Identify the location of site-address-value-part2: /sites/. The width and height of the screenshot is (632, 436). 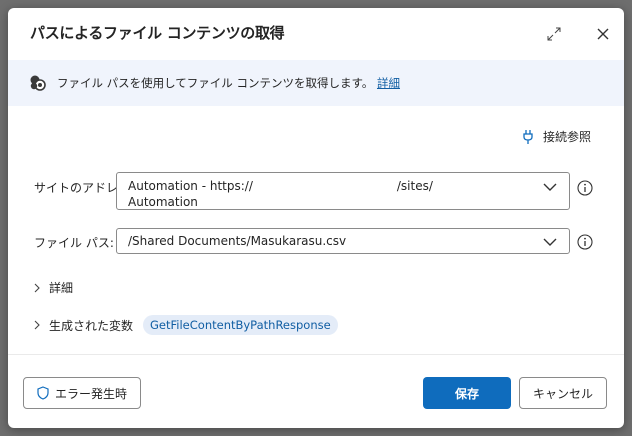
(414, 186).